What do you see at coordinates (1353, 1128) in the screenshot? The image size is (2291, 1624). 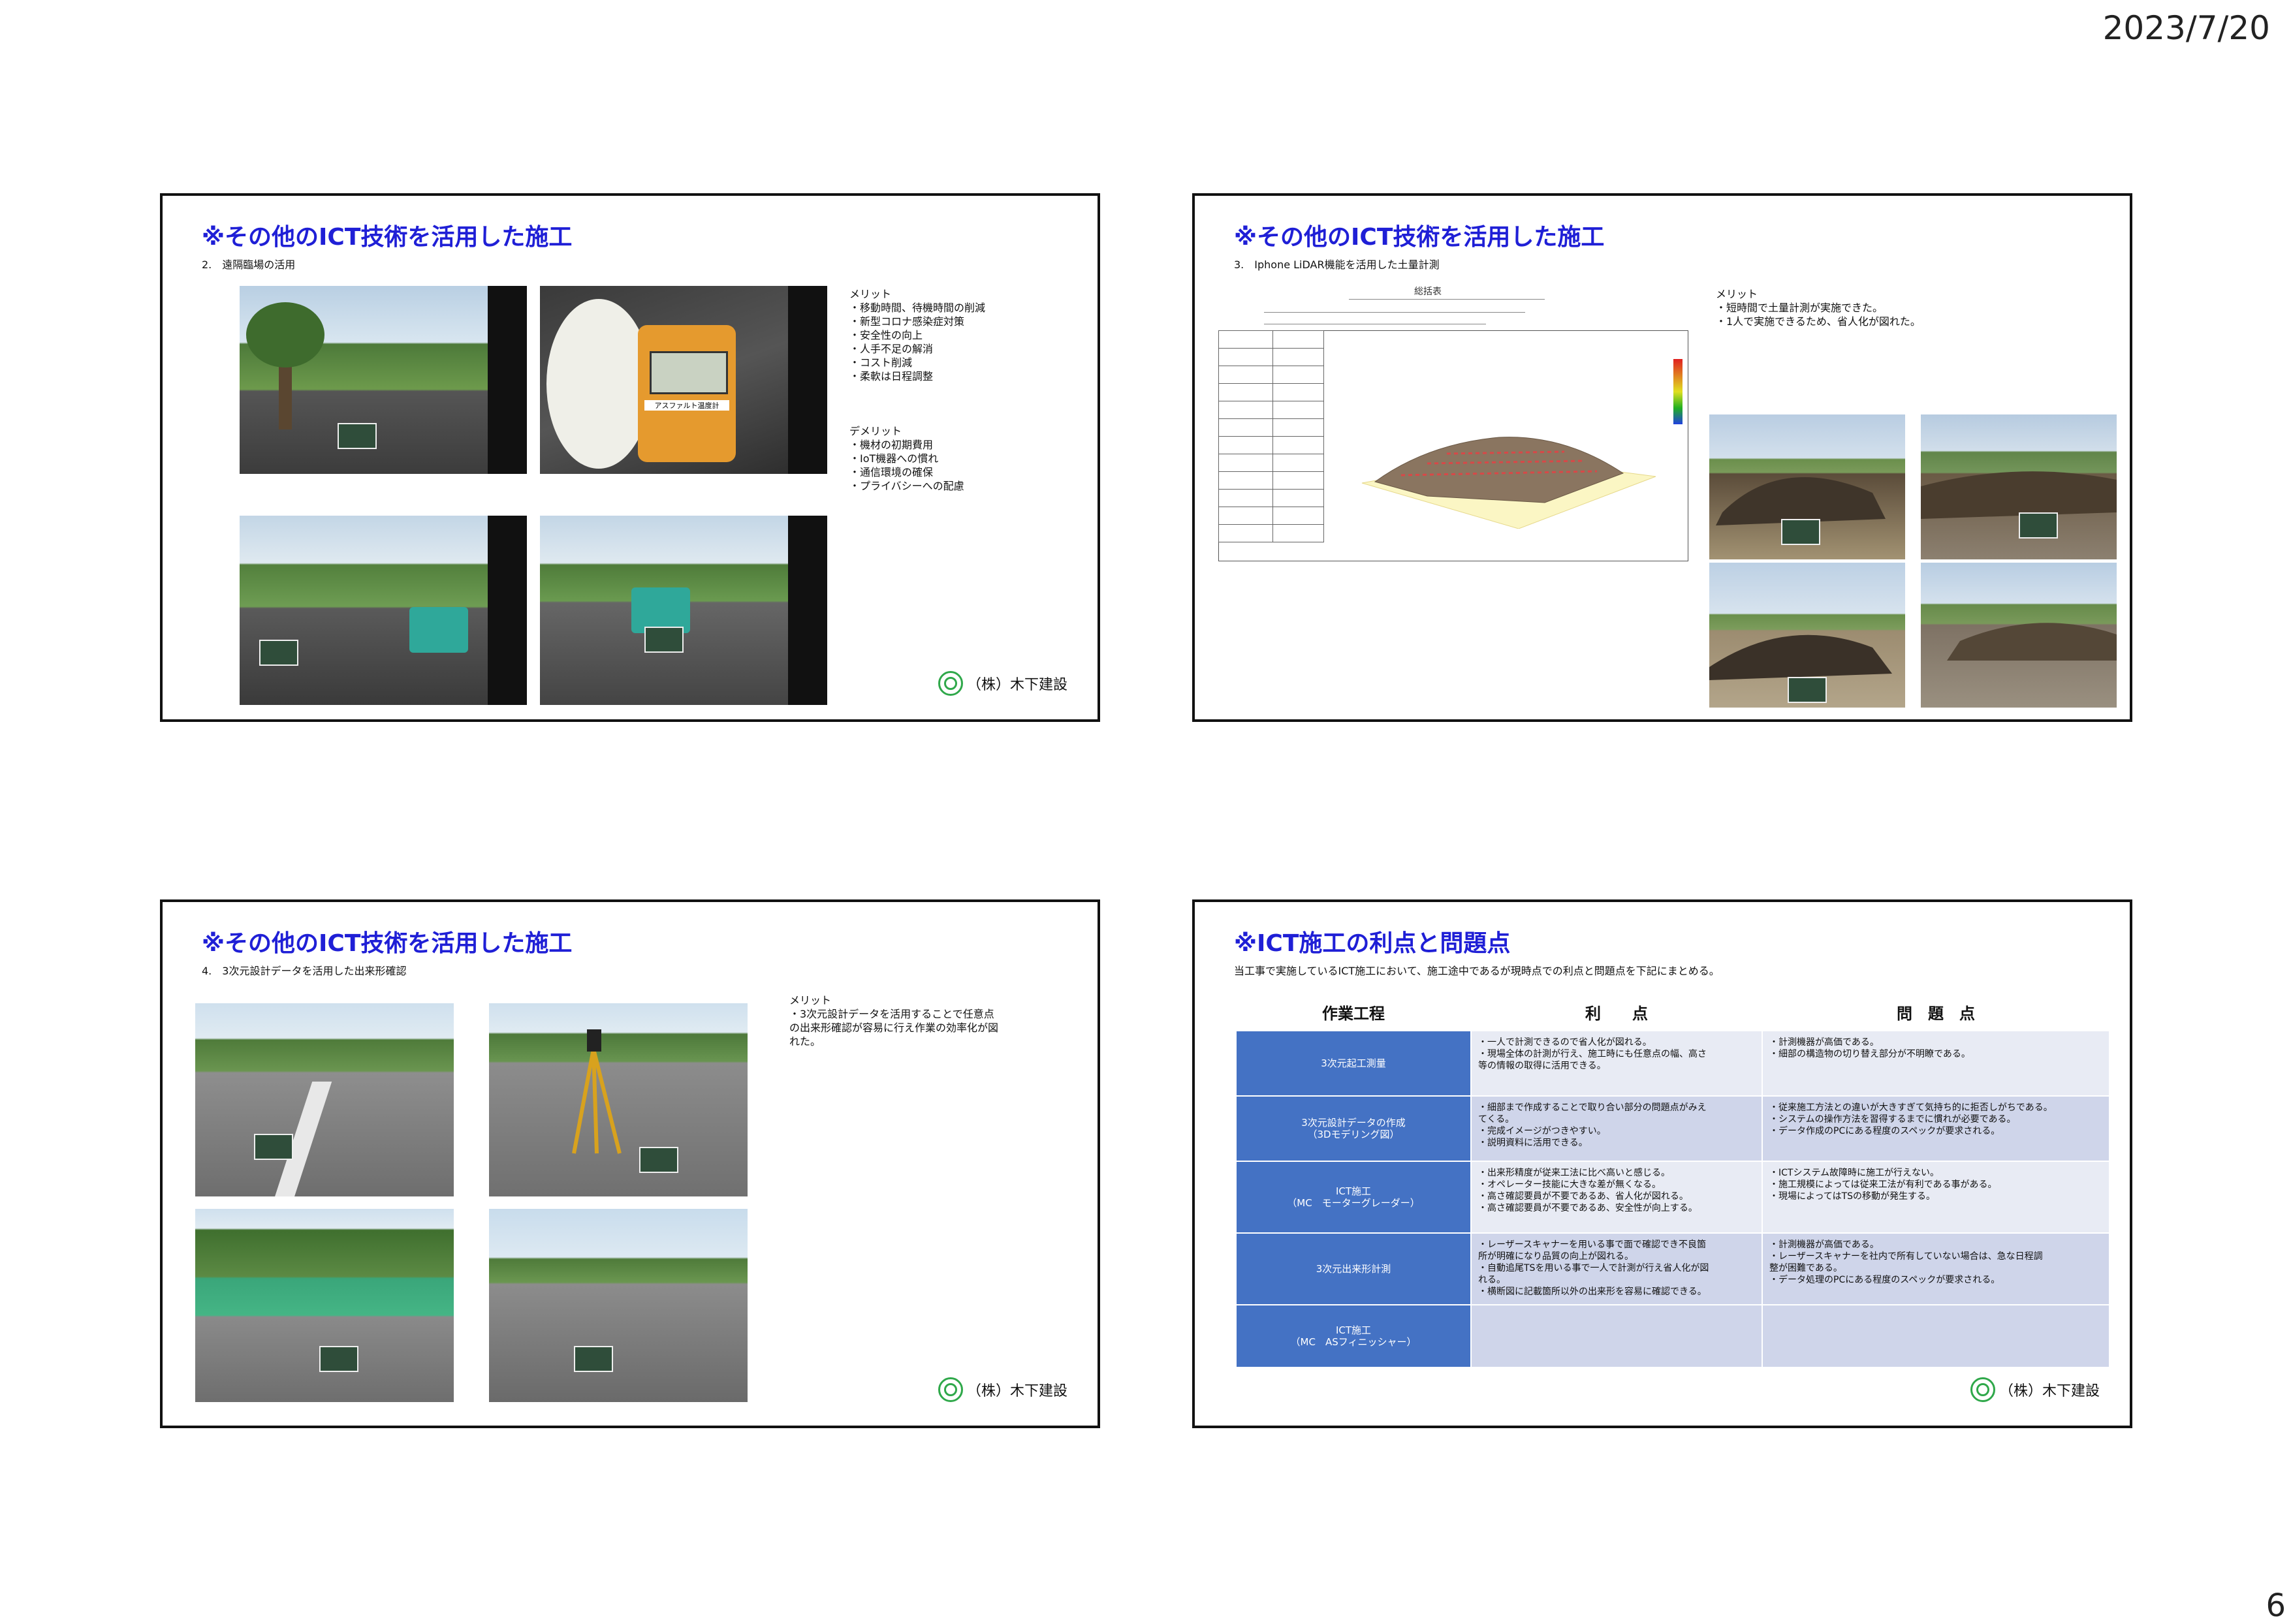 I see `process-cell: 3次元設計データの作成 （3Dモデリング図）` at bounding box center [1353, 1128].